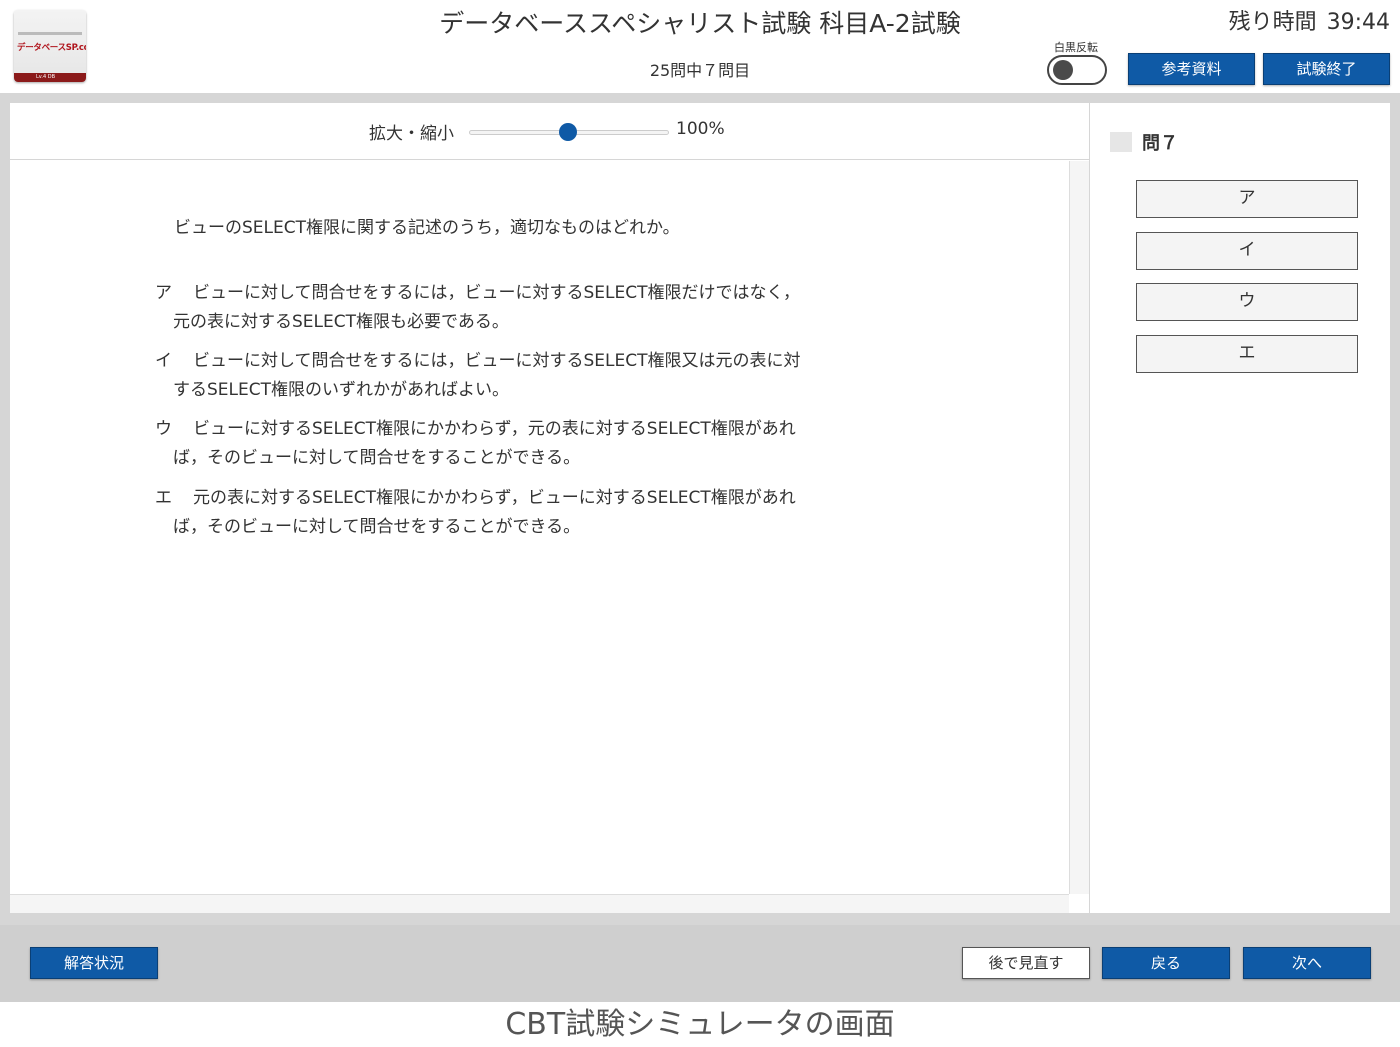 Image resolution: width=1400 pixels, height=1047 pixels. What do you see at coordinates (163, 498) in the screenshot?
I see `option-label: エ` at bounding box center [163, 498].